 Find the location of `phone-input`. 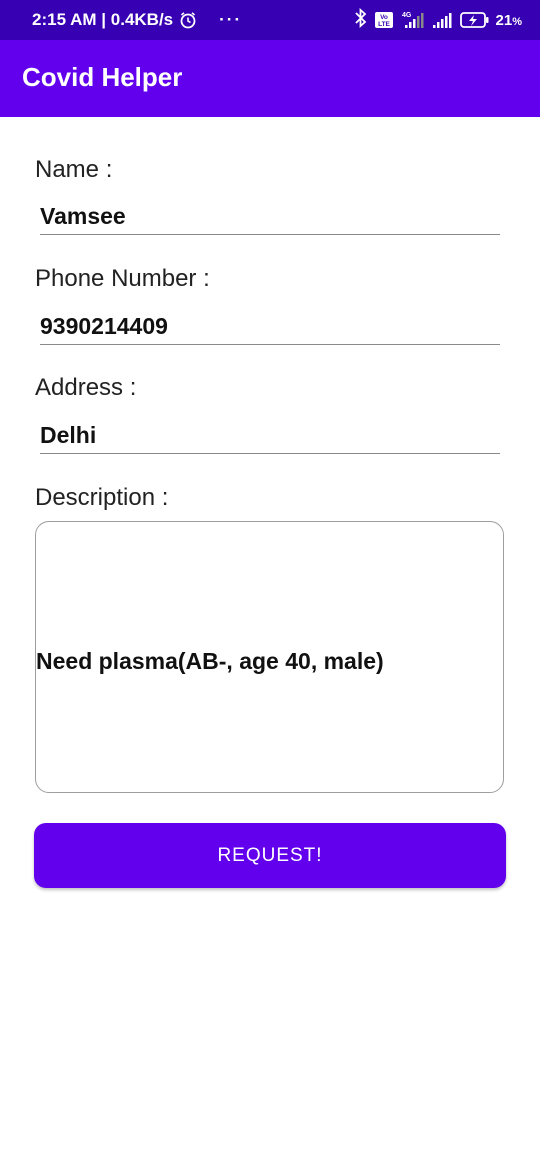

phone-input is located at coordinates (270, 326).